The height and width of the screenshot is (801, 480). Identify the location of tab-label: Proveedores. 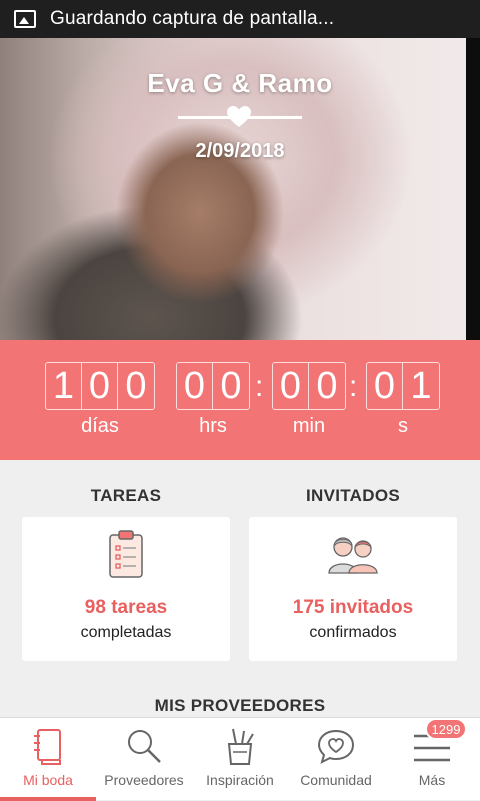
(144, 780).